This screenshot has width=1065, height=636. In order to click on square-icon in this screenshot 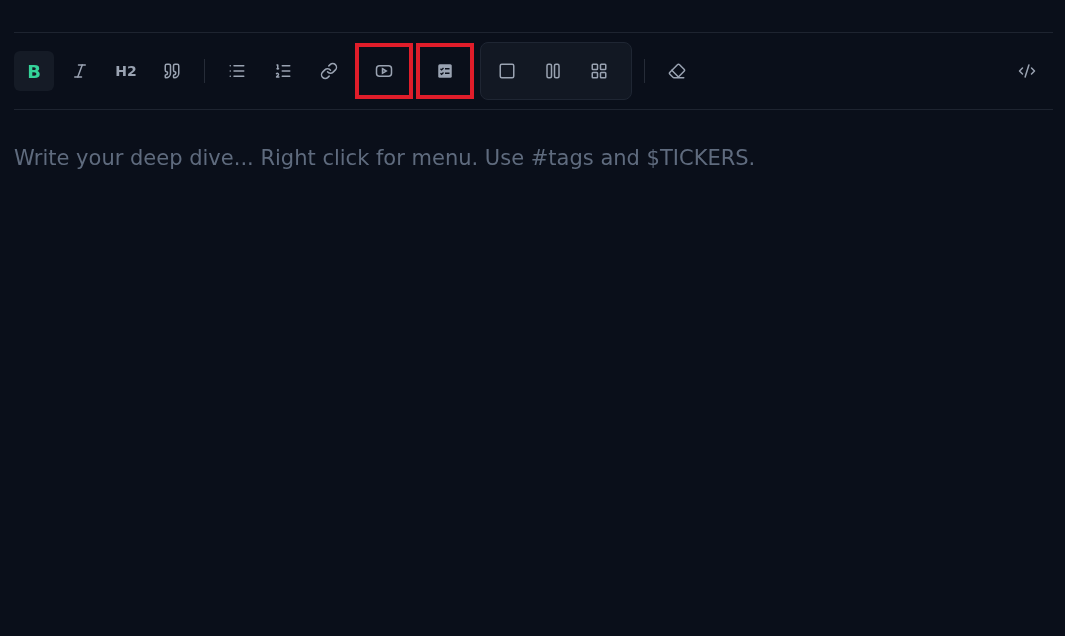, I will do `click(507, 71)`.